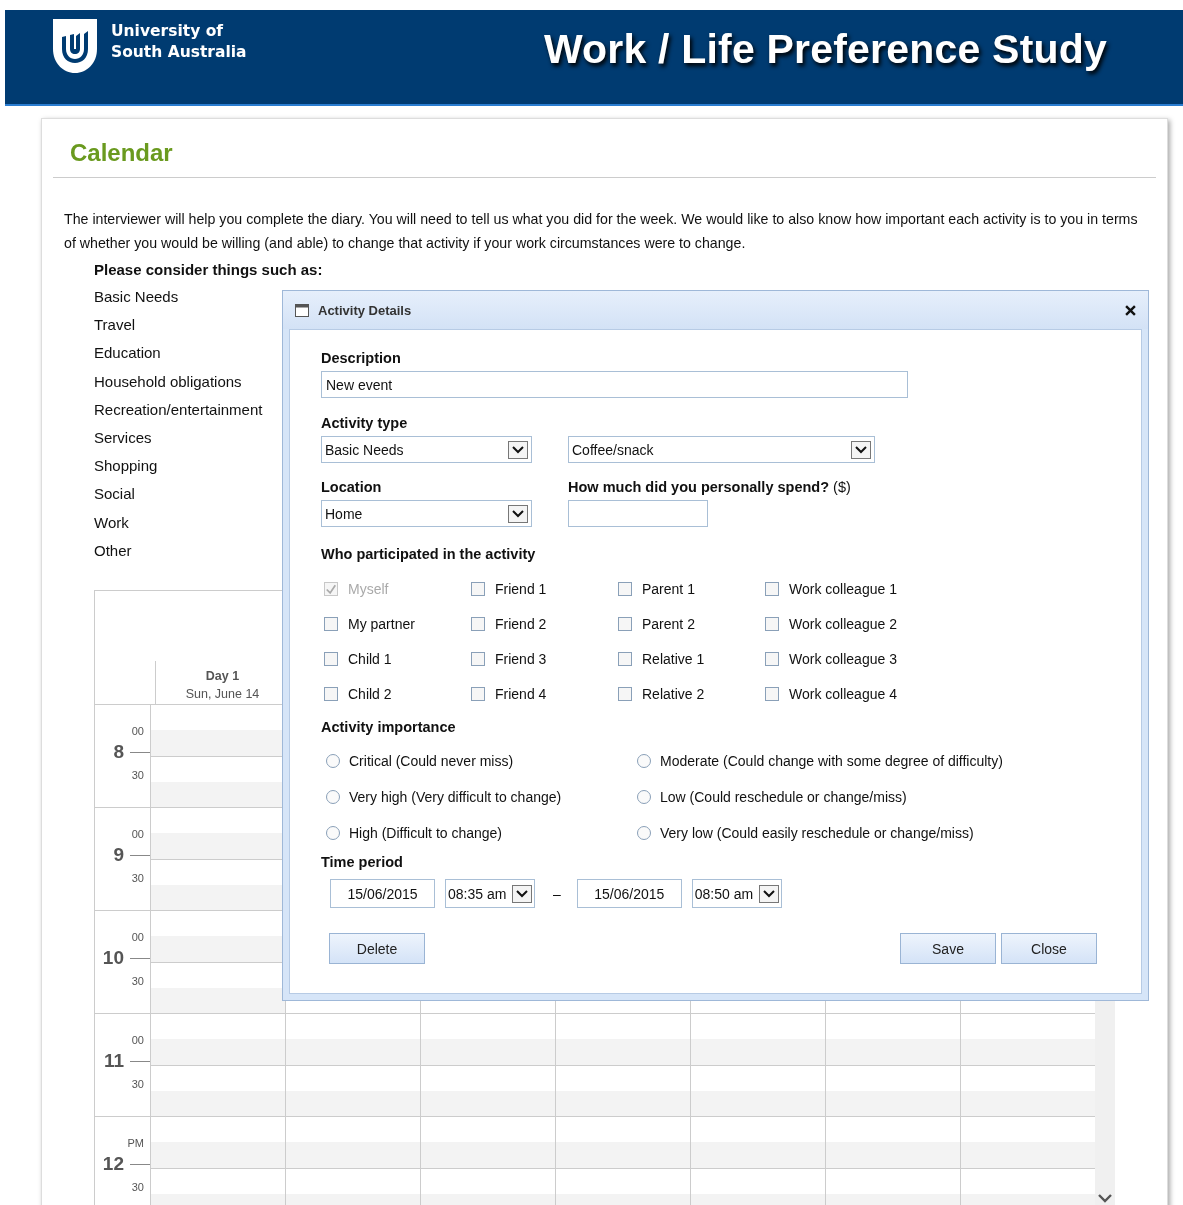 Image resolution: width=1183 pixels, height=1205 pixels. I want to click on hour-label: 10, so click(113, 958).